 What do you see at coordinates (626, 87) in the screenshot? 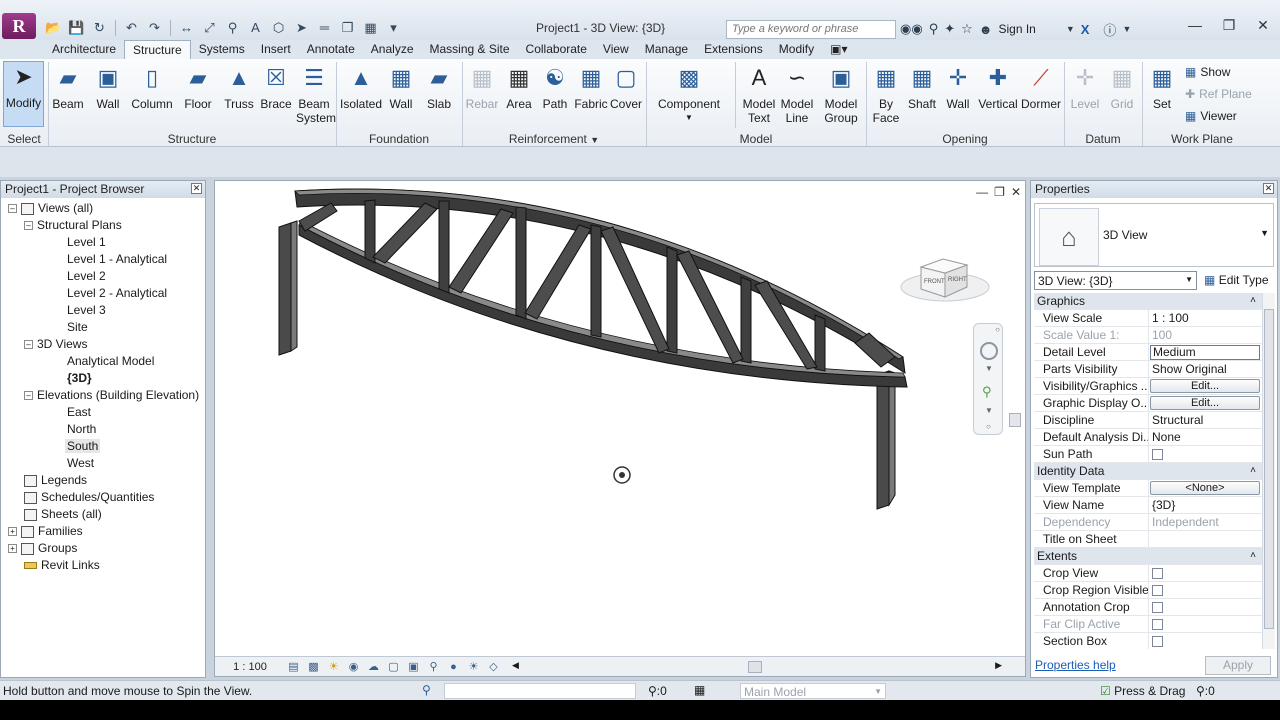
I see `cover-button: ▢ Cover` at bounding box center [626, 87].